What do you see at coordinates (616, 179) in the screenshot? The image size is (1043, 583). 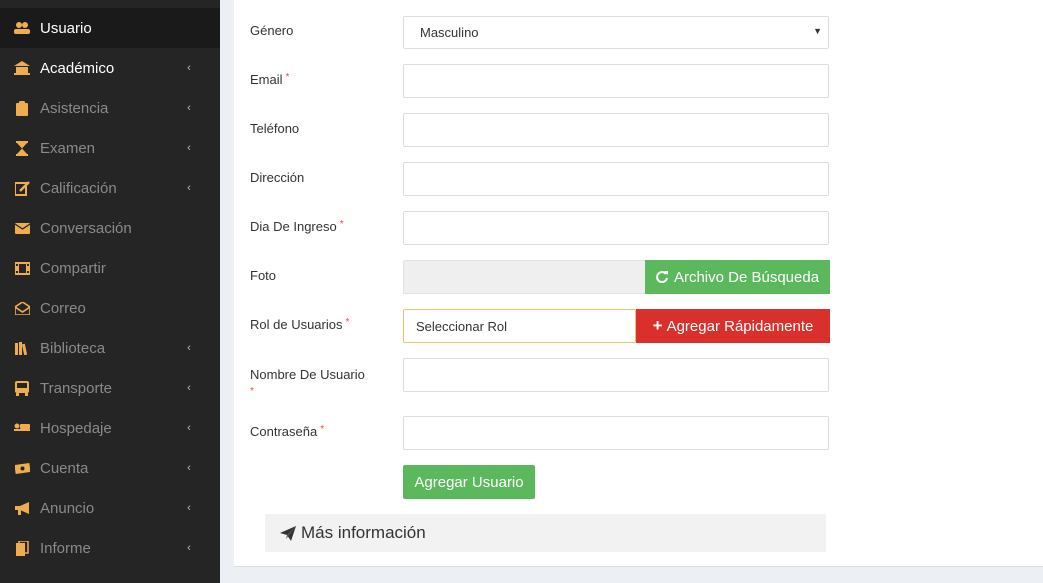 I see `direccion-field` at bounding box center [616, 179].